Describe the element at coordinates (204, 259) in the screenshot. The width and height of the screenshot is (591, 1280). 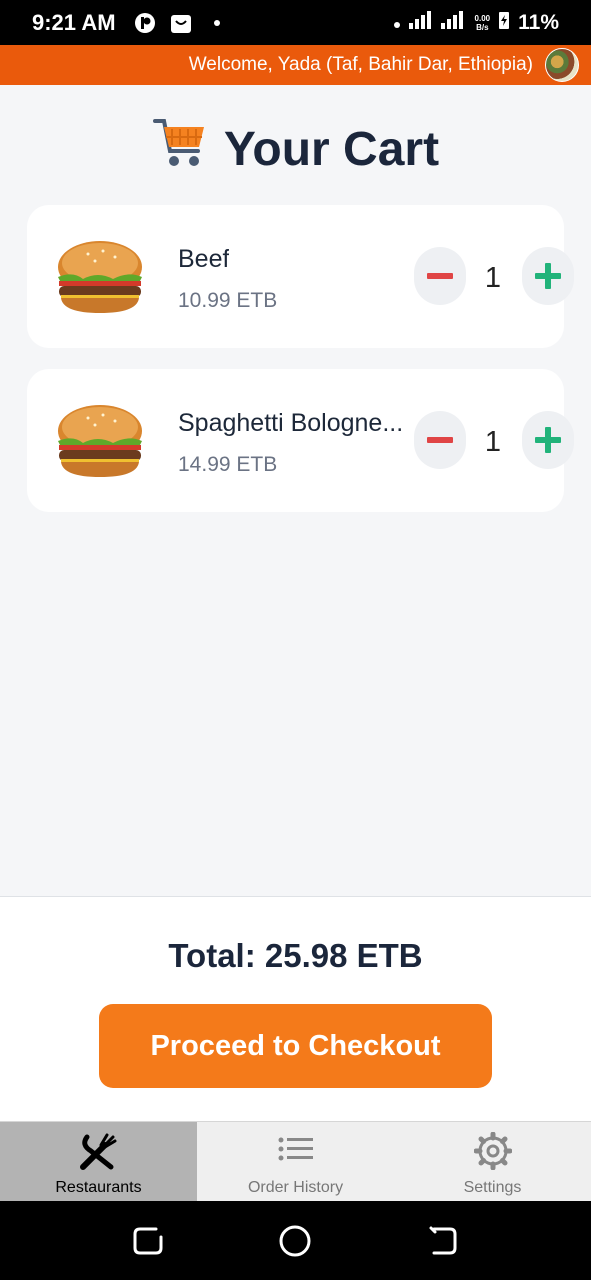
I see `item-name: Beef` at that location.